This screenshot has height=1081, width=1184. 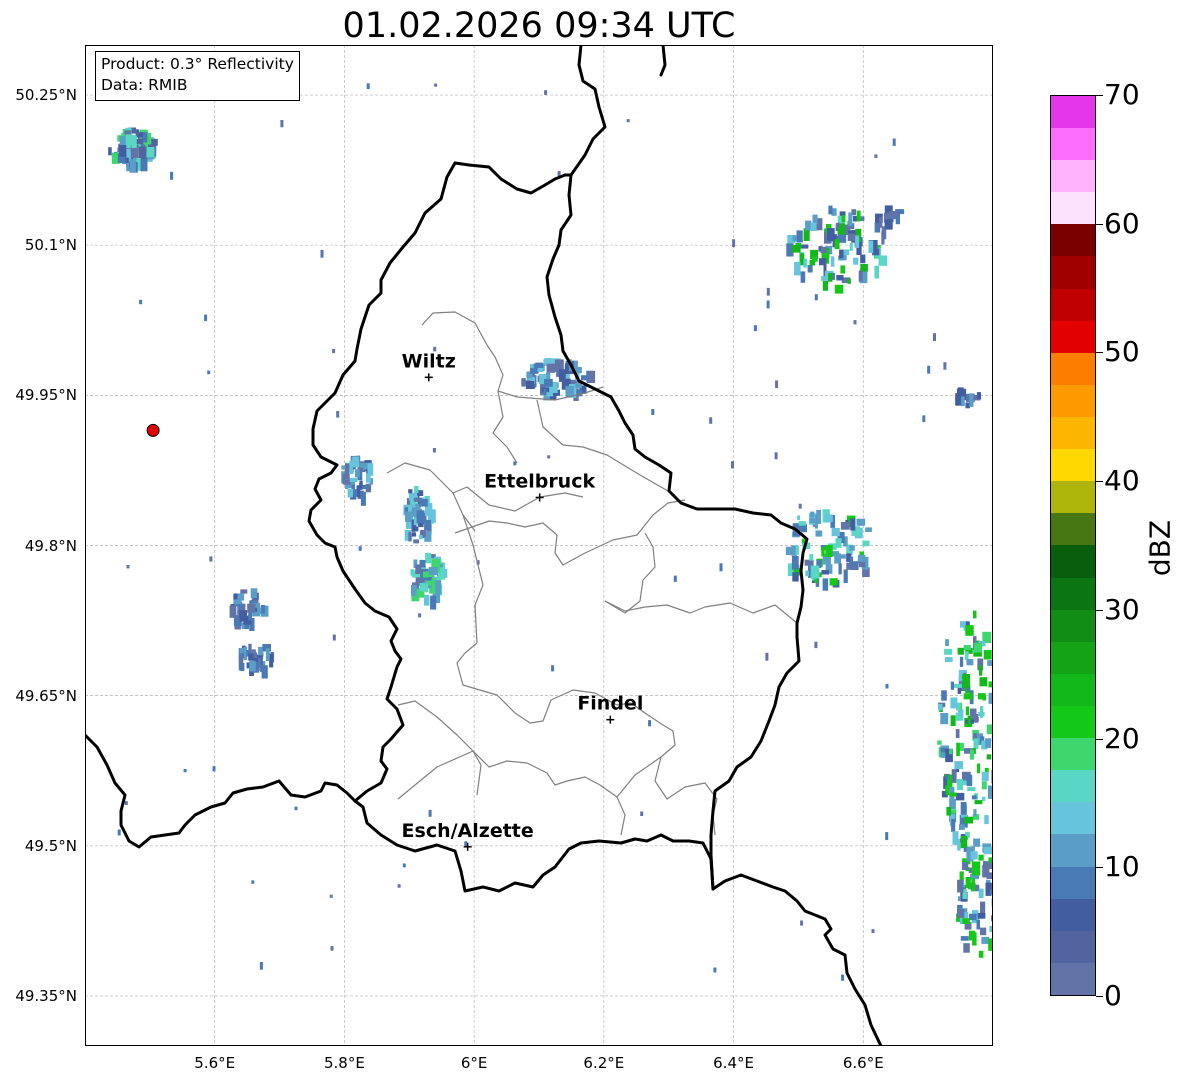 I want to click on city-label: Findel, so click(x=610, y=704).